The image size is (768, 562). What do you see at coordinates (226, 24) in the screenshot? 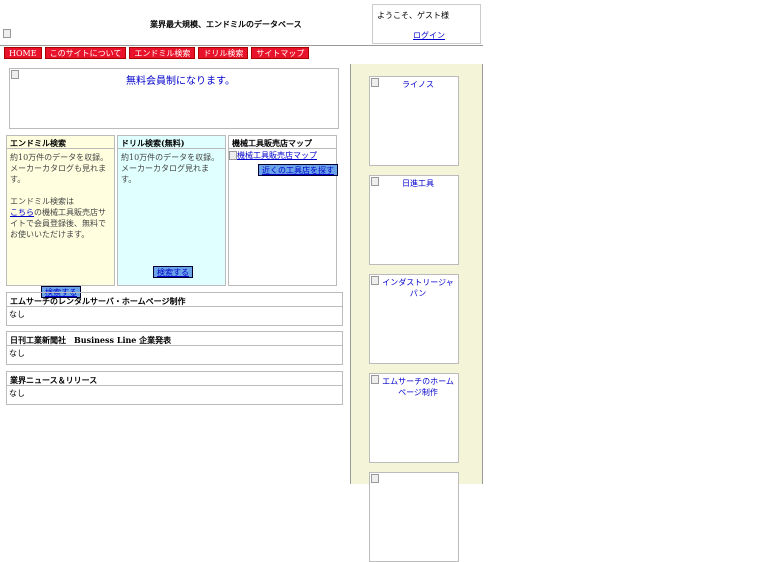
I see `site-tagline: 業界最大規模、エンドミルのデータベース` at bounding box center [226, 24].